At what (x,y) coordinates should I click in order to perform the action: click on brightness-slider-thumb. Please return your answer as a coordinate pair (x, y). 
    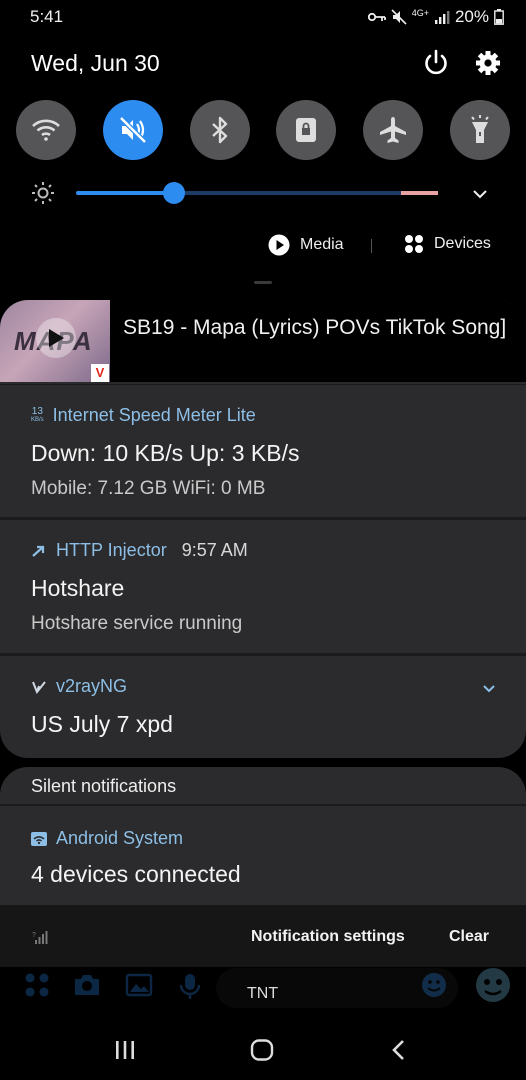
    Looking at the image, I should click on (173, 193).